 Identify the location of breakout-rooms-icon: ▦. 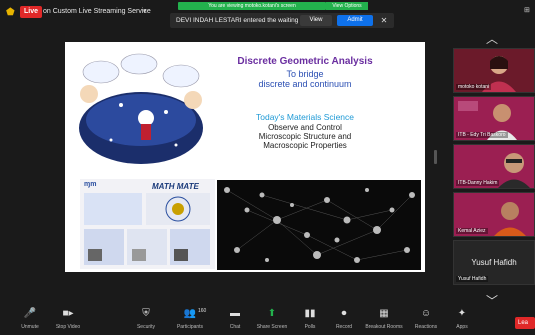
(384, 313).